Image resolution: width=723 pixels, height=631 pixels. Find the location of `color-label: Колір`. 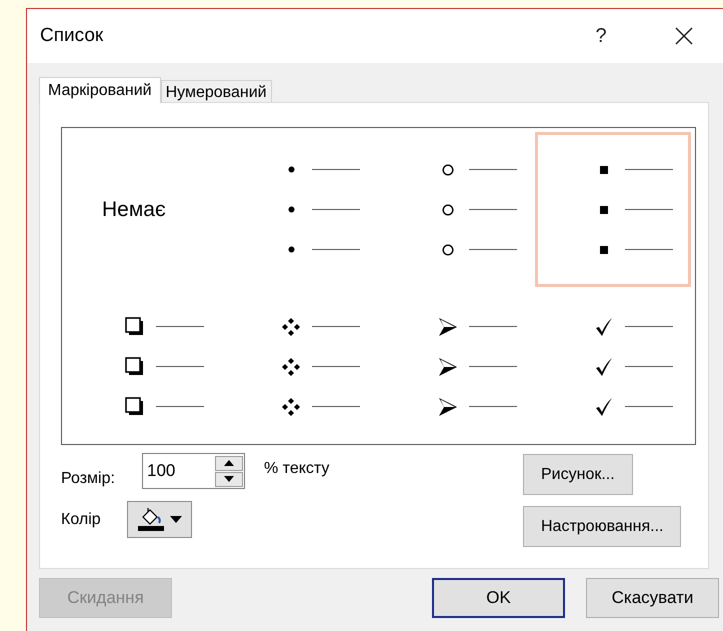

color-label: Колір is located at coordinates (81, 520).